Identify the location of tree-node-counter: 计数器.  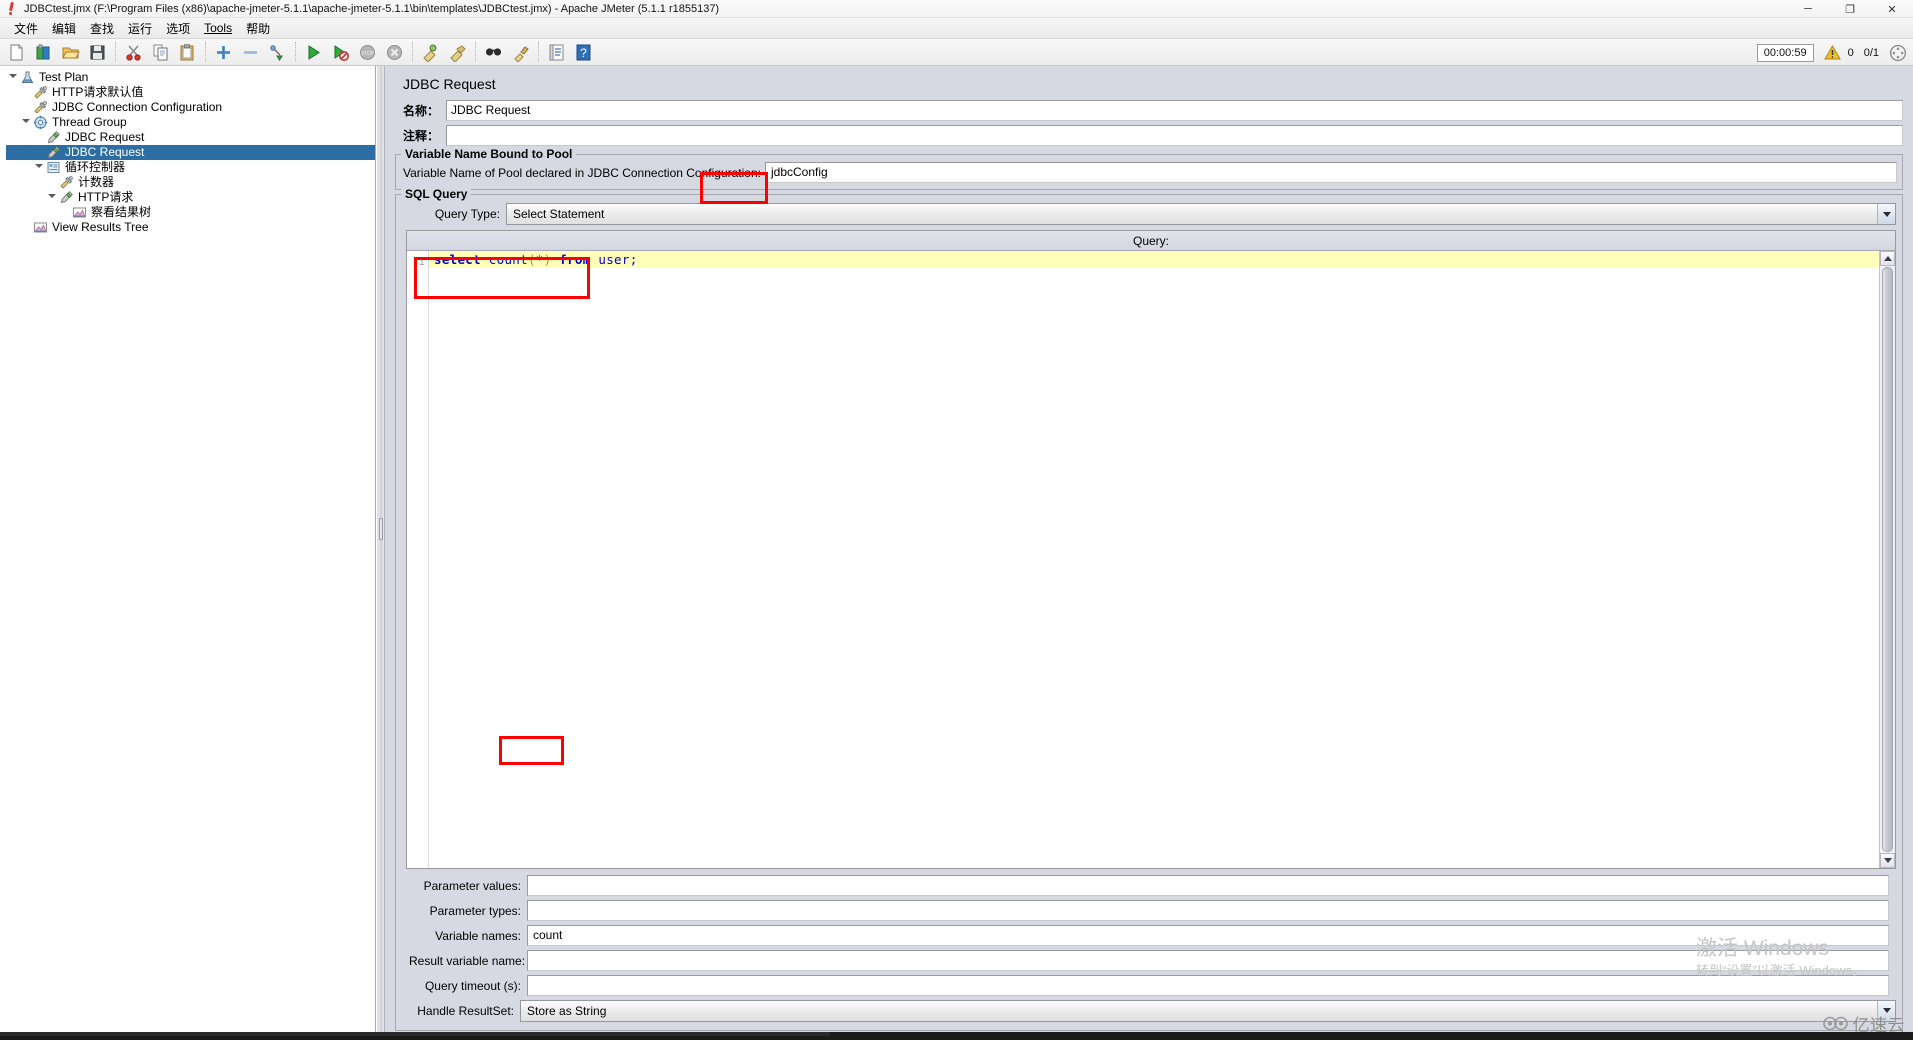
(190, 182).